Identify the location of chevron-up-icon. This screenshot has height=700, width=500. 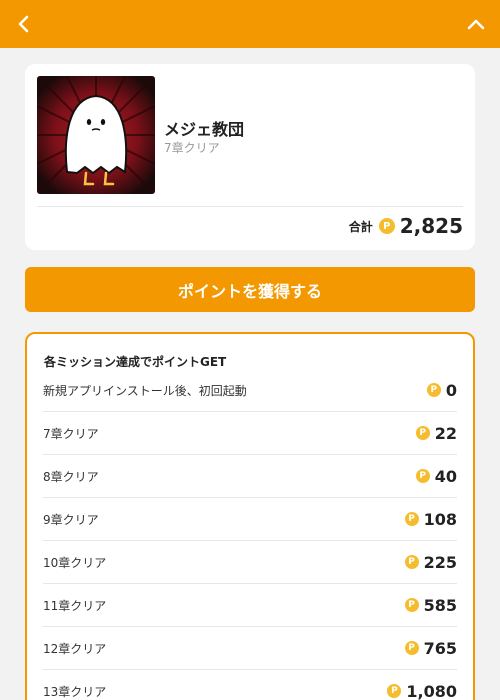
(476, 24).